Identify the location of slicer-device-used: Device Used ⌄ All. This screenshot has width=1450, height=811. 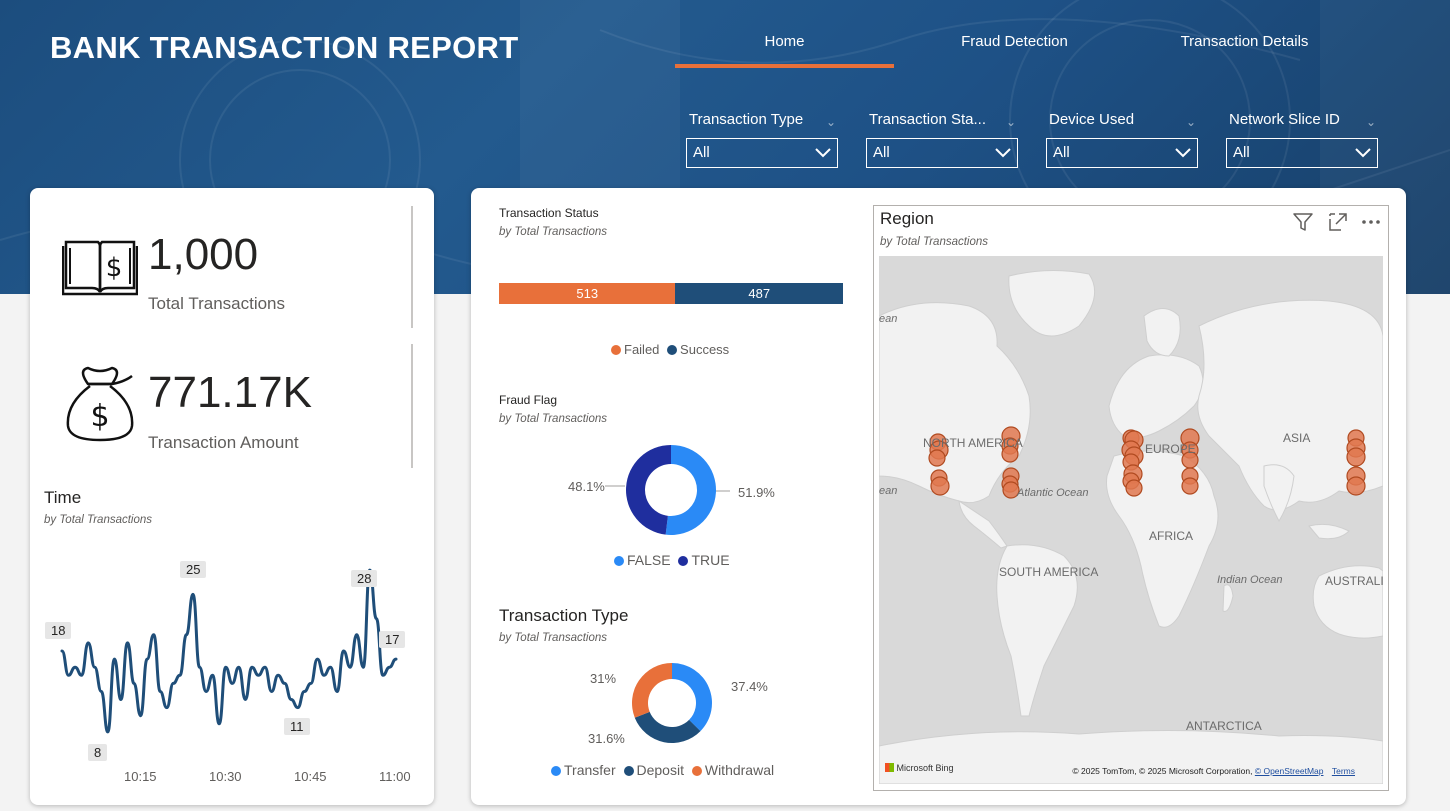
(1122, 138).